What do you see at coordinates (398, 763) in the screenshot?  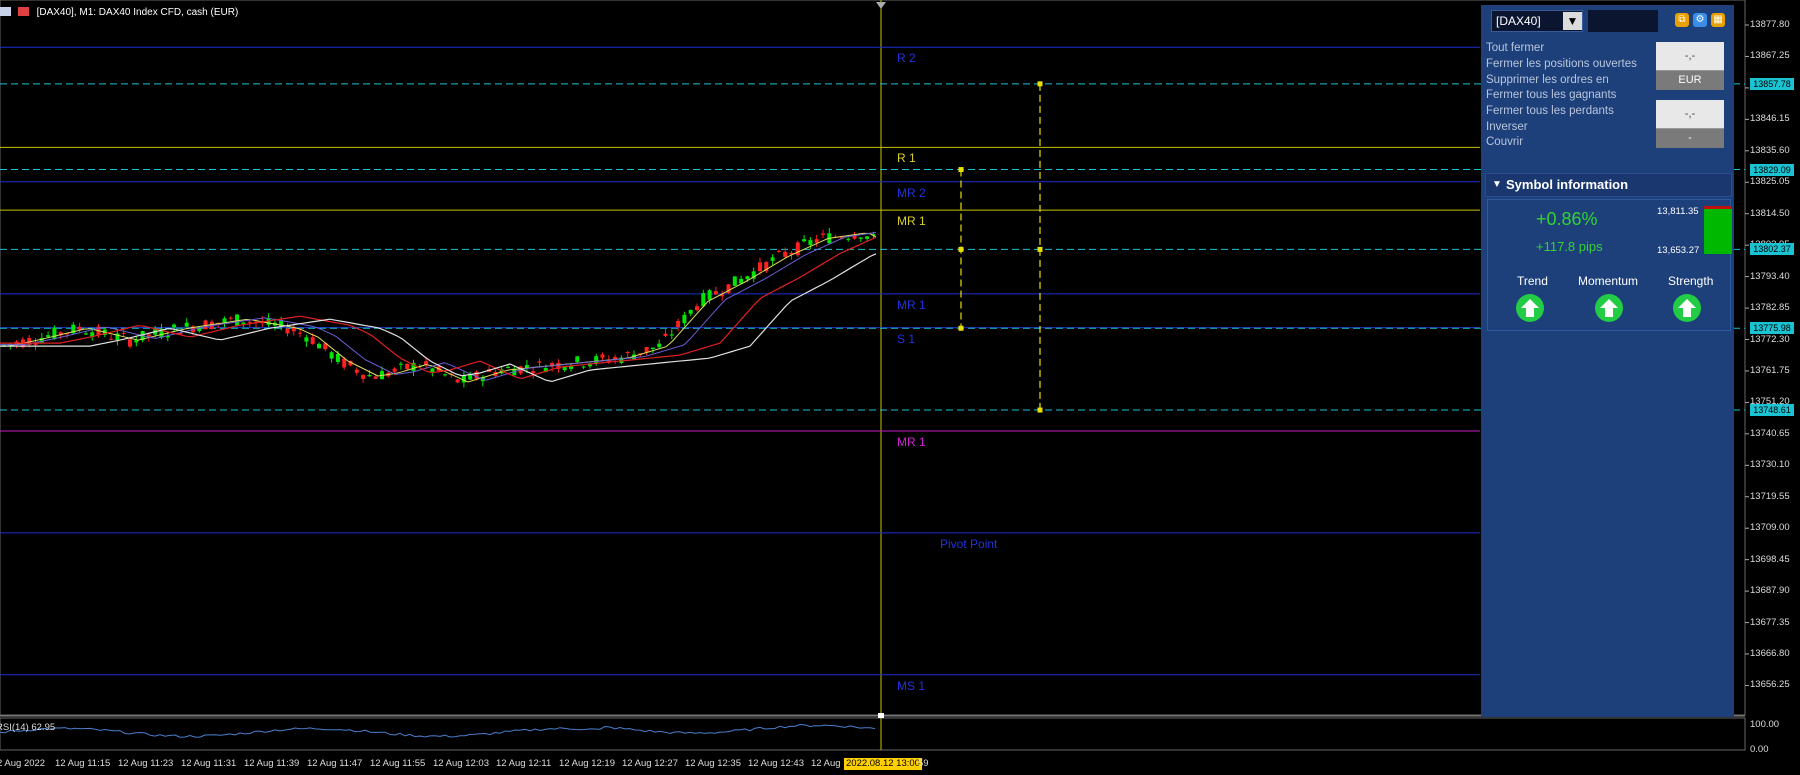 I see `time-axis-label: 12 Aug 11:55` at bounding box center [398, 763].